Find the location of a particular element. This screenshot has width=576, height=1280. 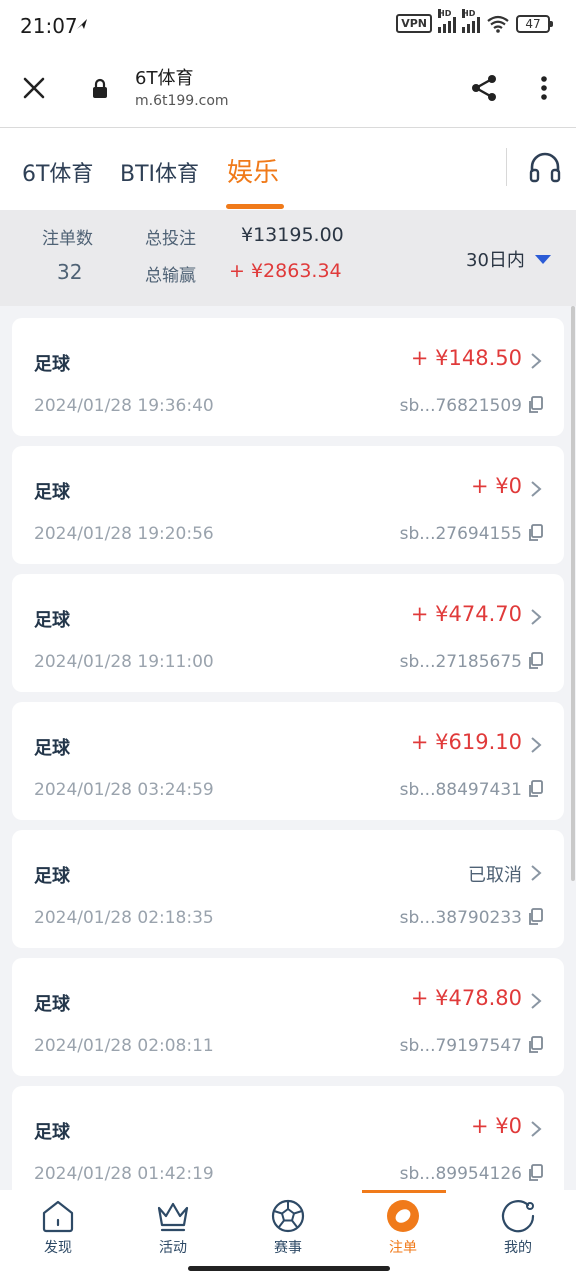

bet-slip-icon is located at coordinates (403, 1216).